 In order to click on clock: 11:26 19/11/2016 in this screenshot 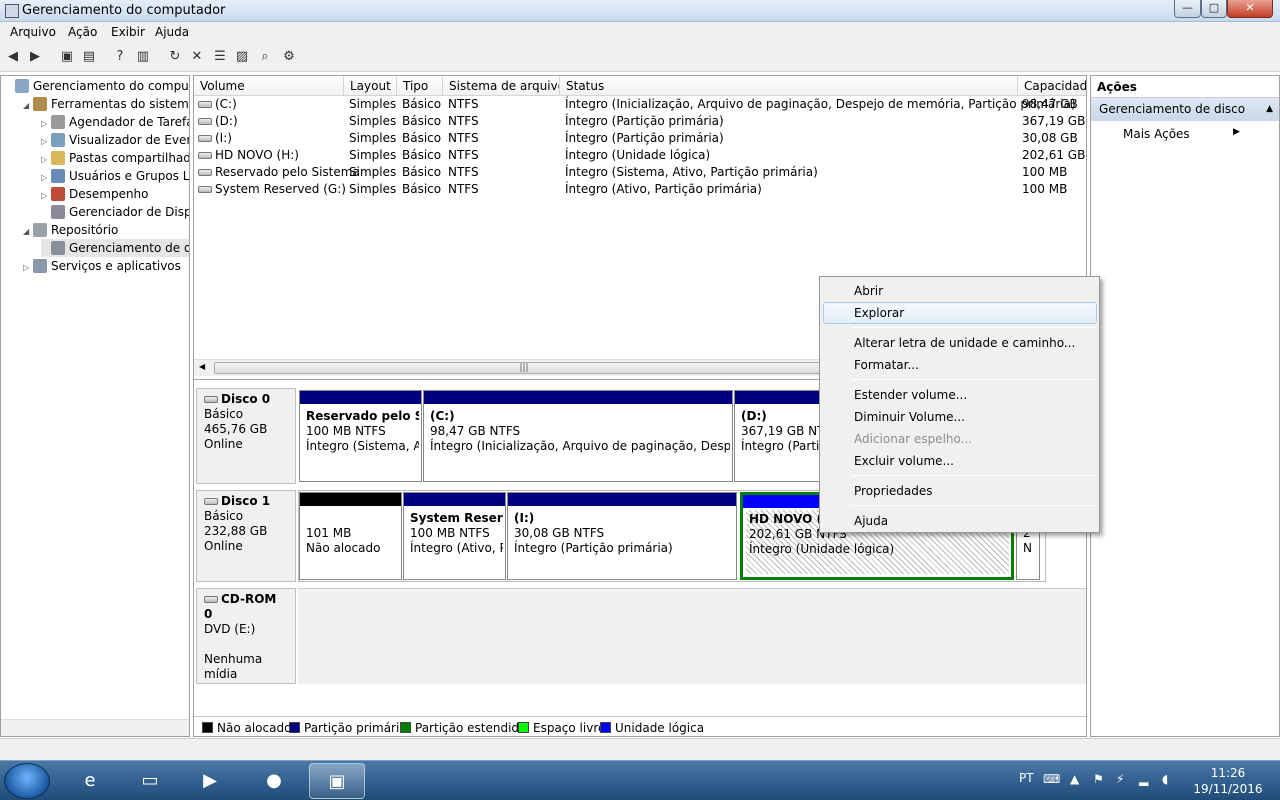, I will do `click(1228, 781)`.